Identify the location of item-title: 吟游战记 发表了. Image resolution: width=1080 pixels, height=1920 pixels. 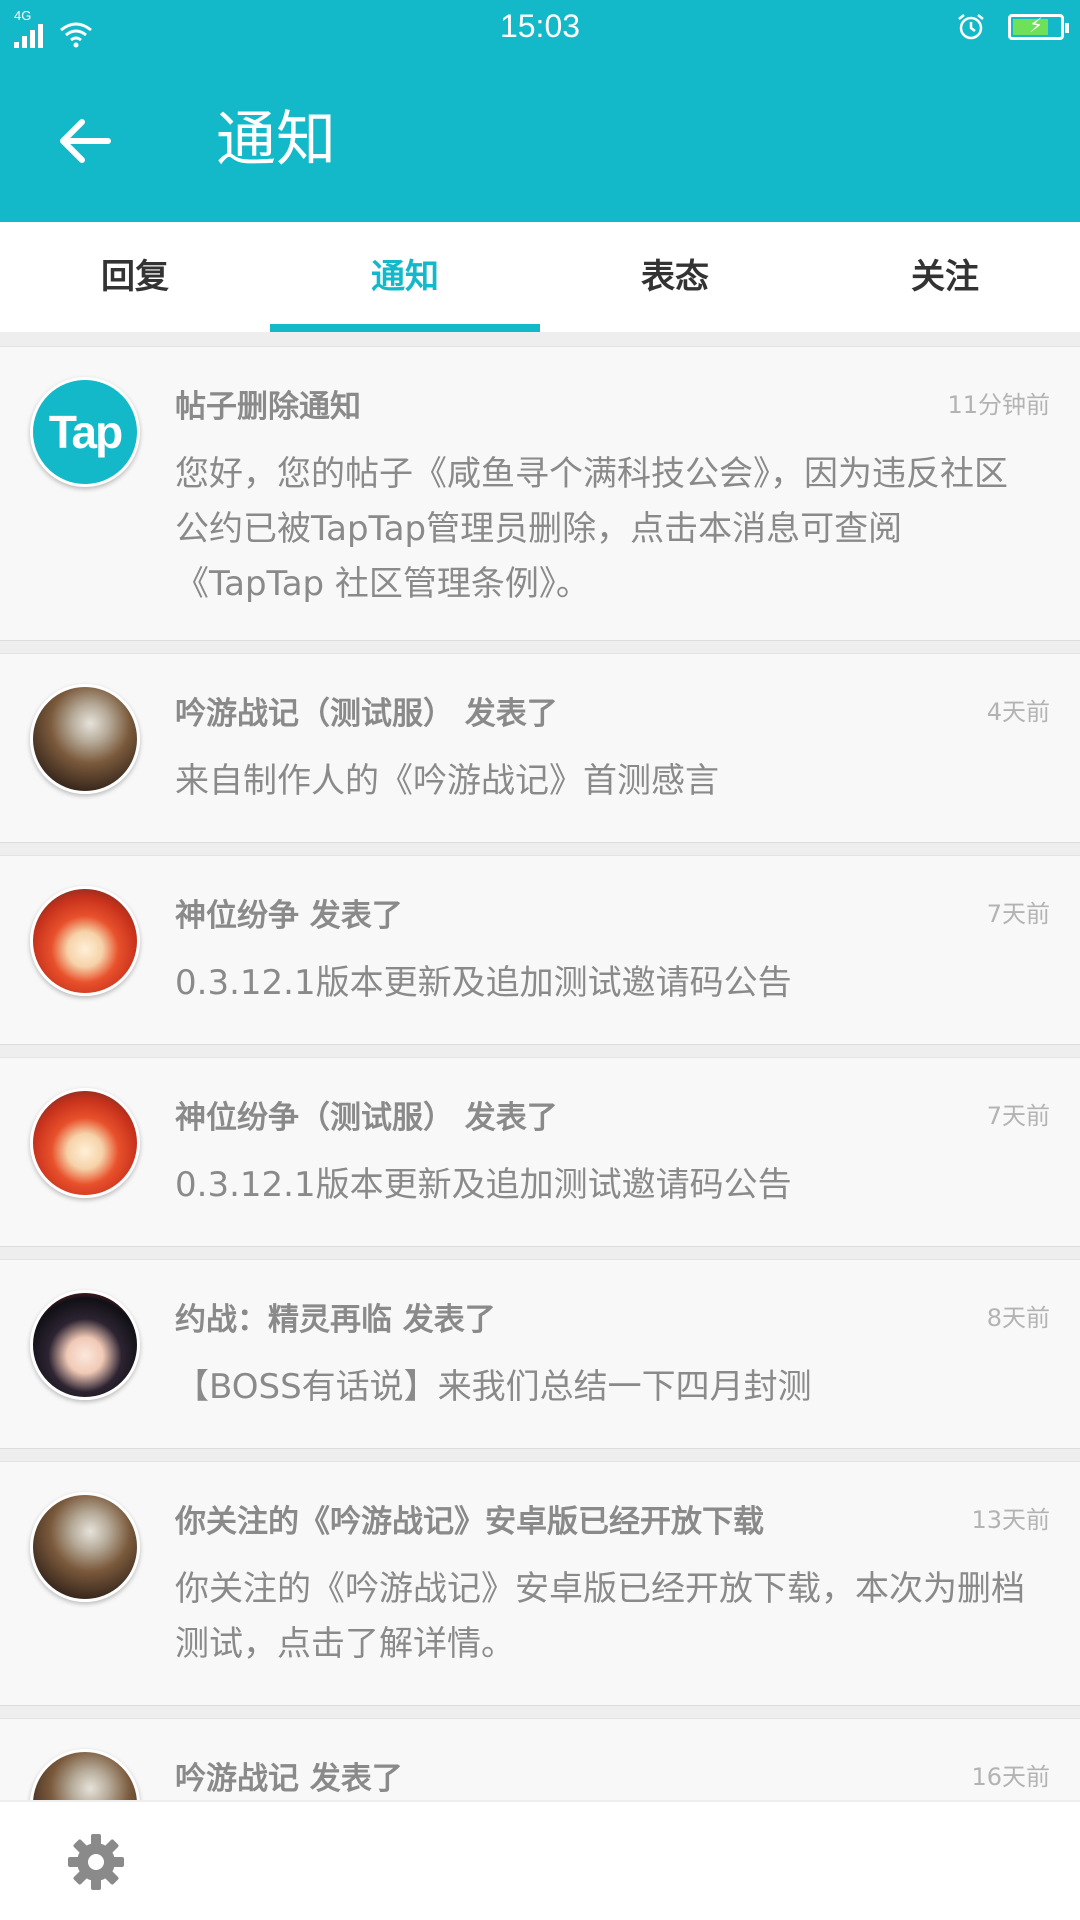
(289, 1779).